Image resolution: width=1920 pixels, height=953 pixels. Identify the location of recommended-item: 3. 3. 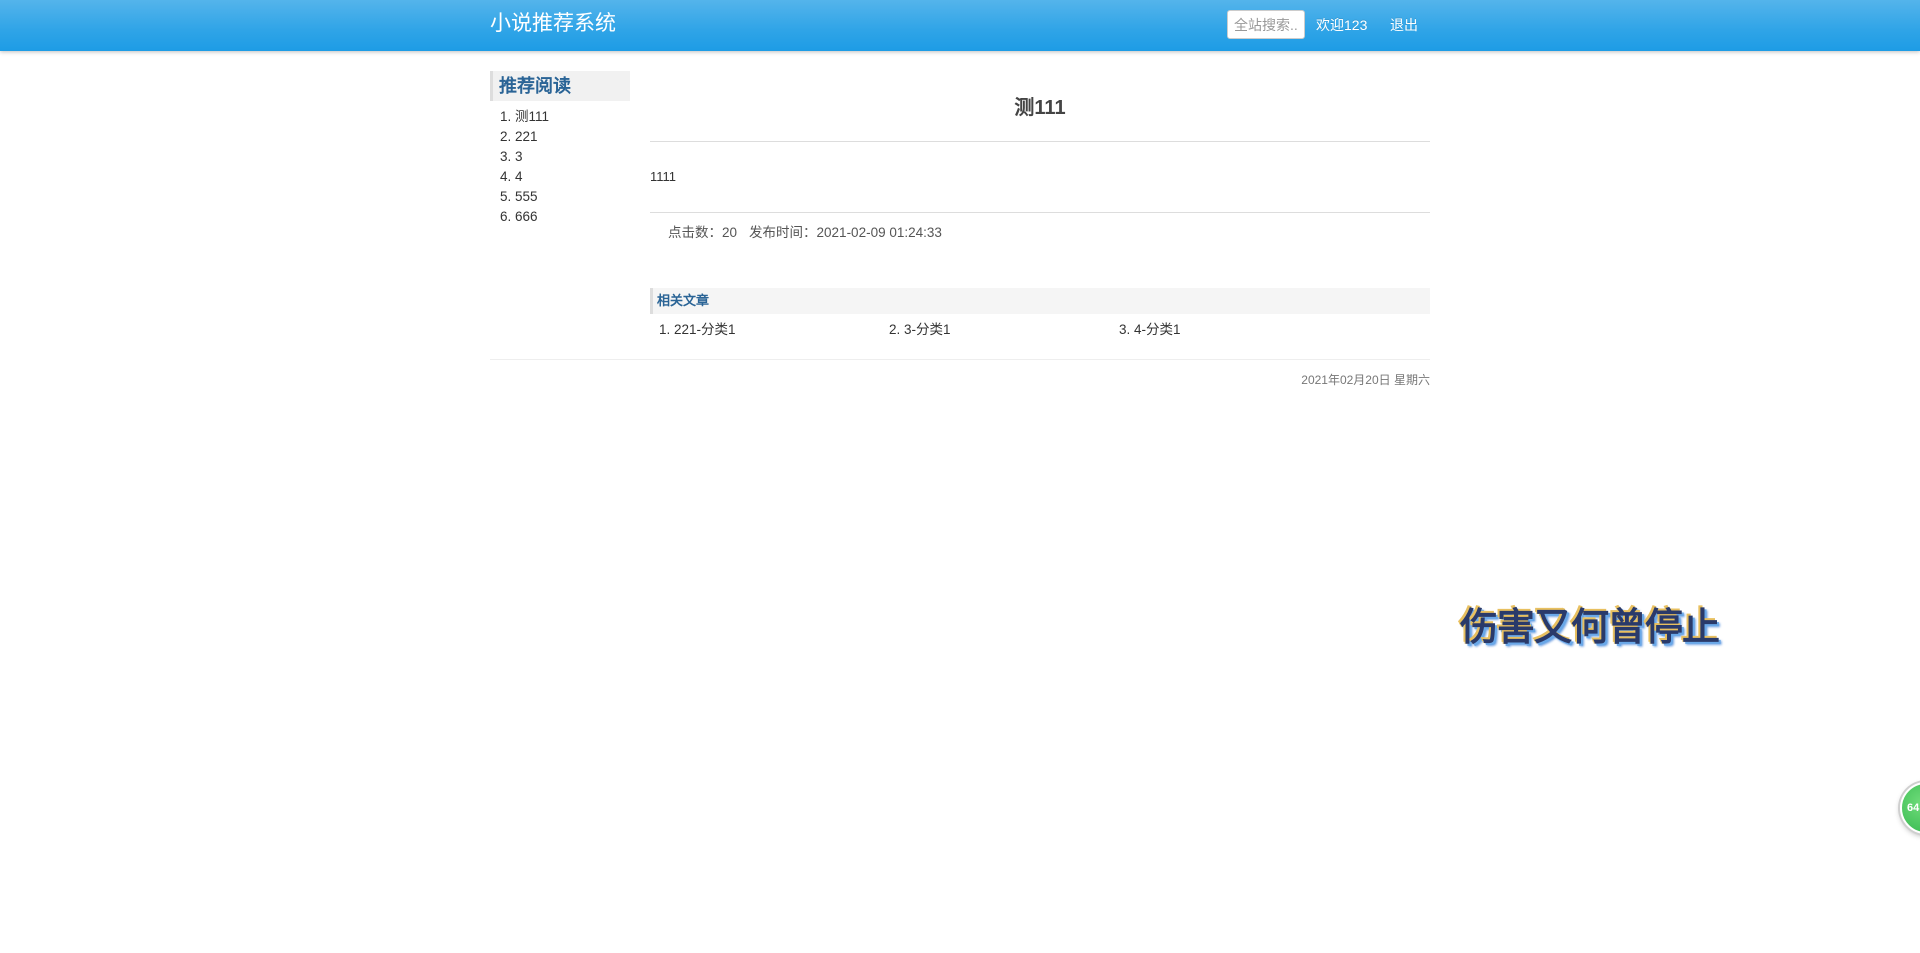
(565, 157).